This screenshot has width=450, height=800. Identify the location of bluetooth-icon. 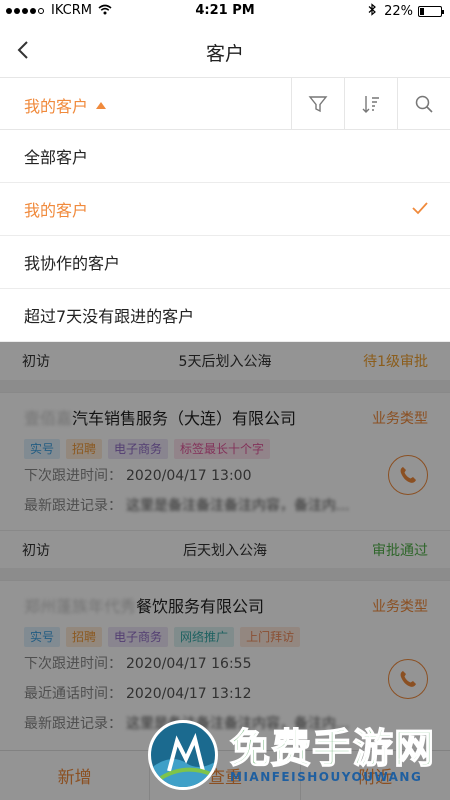
(372, 11).